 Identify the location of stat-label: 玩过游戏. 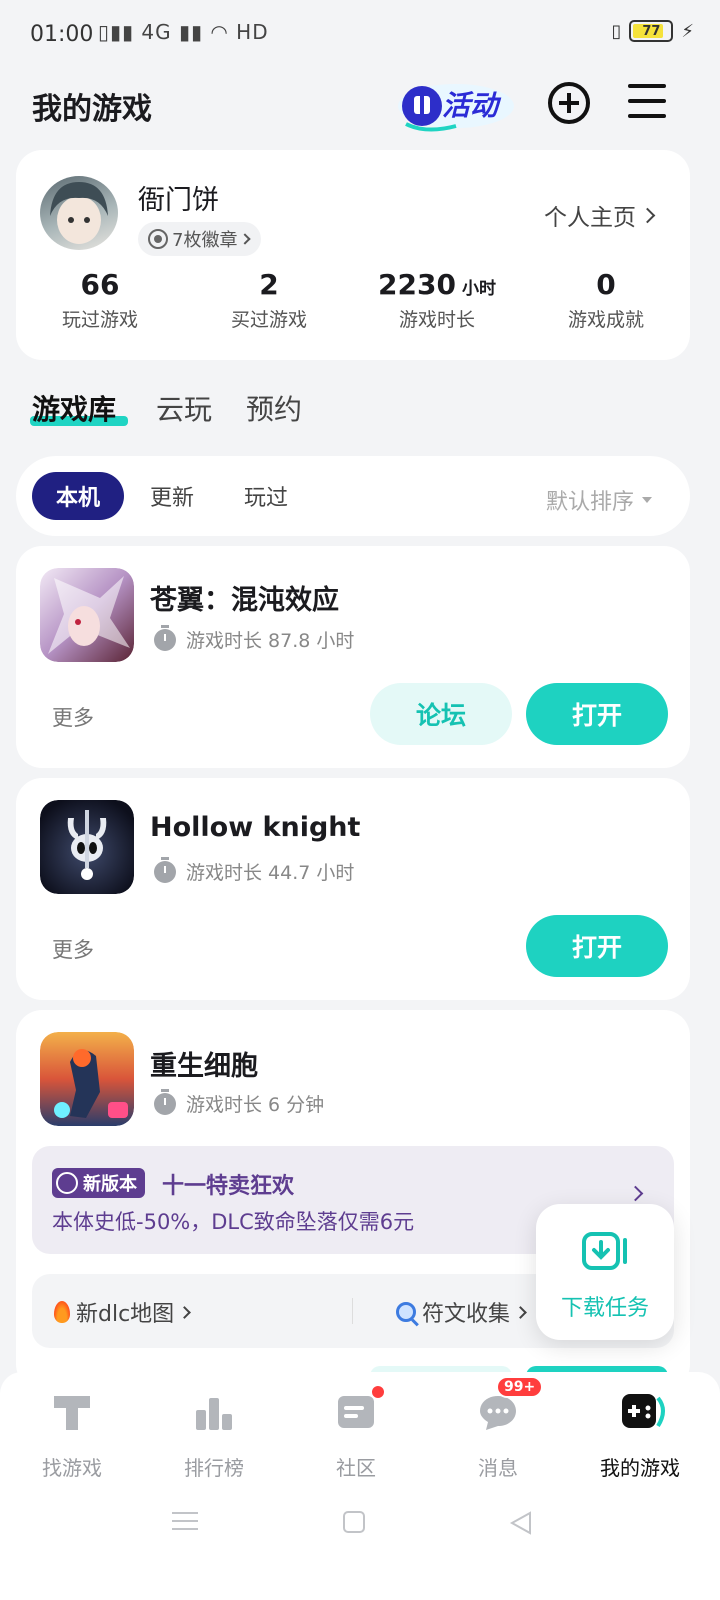
(99, 320).